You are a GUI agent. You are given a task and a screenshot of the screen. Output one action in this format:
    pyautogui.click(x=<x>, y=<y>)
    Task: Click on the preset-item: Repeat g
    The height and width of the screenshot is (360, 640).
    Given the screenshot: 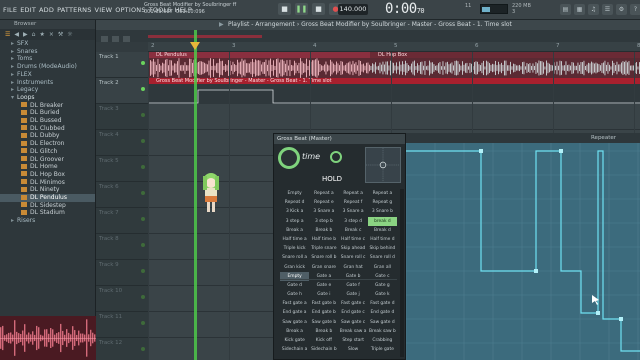 What is the action you would take?
    pyautogui.click(x=382, y=202)
    